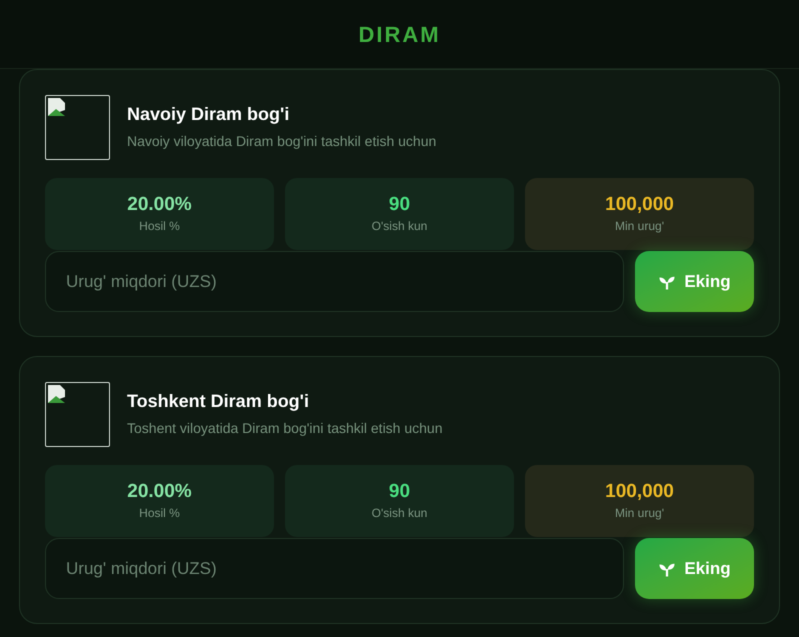  What do you see at coordinates (218, 401) in the screenshot?
I see `garden-title: Toshkent Diram bog'i` at bounding box center [218, 401].